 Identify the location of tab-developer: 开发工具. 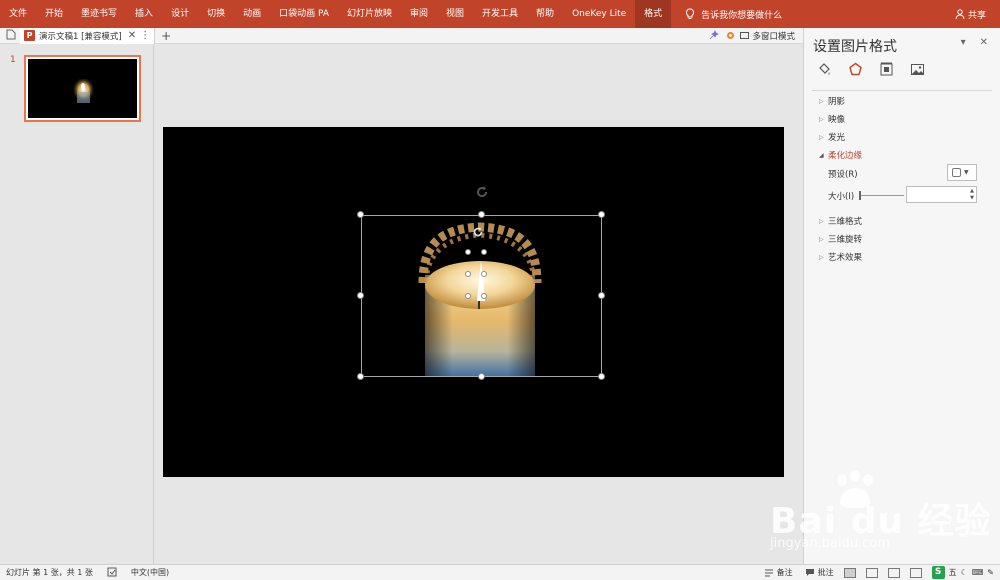
(500, 14).